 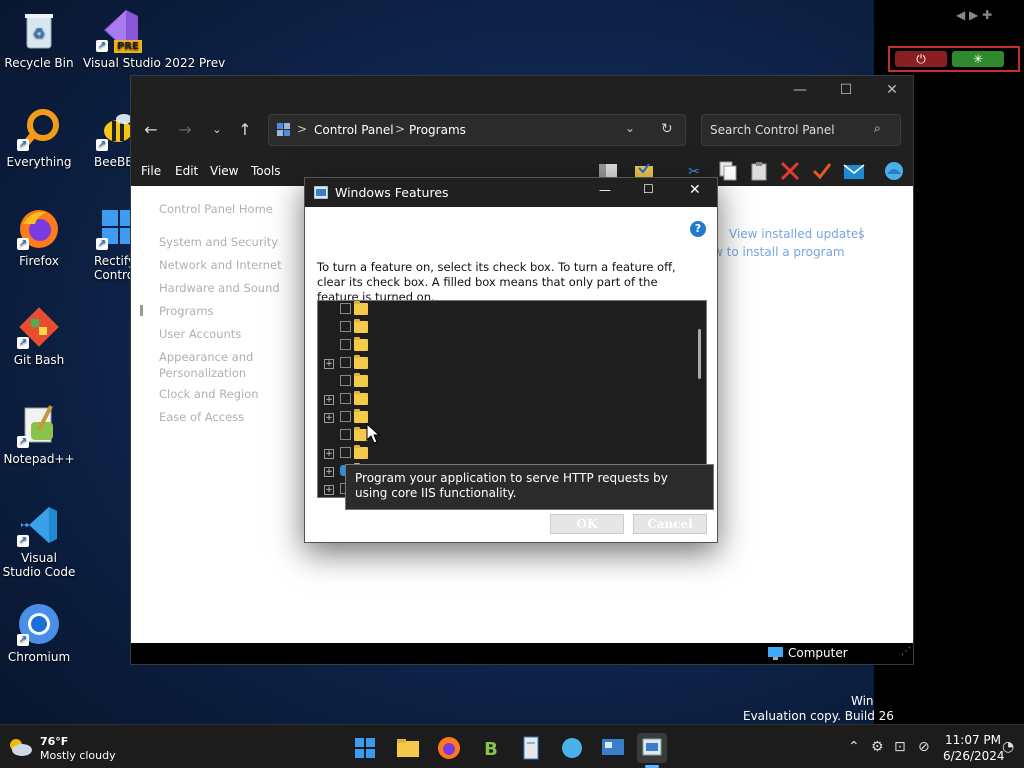 What do you see at coordinates (790, 171) in the screenshot?
I see `delete-icon` at bounding box center [790, 171].